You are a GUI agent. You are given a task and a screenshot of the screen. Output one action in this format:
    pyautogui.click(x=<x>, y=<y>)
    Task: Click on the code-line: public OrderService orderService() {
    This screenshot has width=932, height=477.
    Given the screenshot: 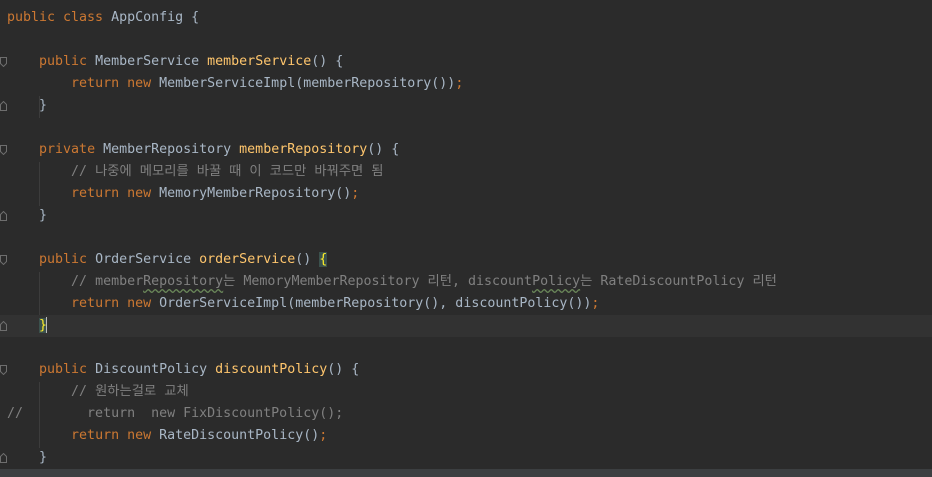 What is the action you would take?
    pyautogui.click(x=466, y=260)
    